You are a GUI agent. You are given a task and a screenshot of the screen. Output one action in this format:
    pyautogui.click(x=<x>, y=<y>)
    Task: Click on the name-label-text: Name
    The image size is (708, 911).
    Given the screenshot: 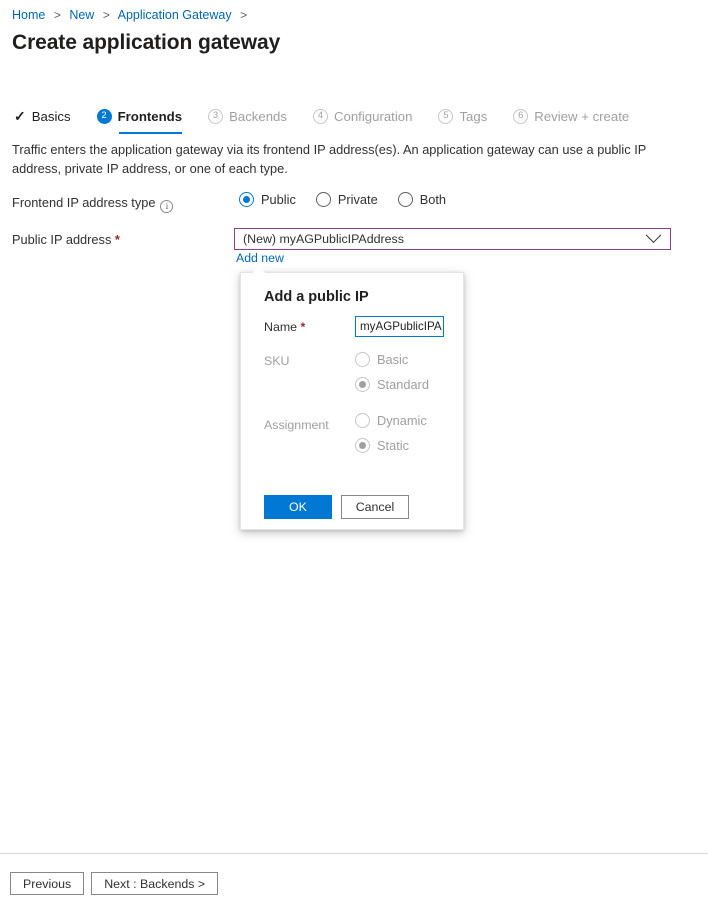 What is the action you would take?
    pyautogui.click(x=281, y=327)
    